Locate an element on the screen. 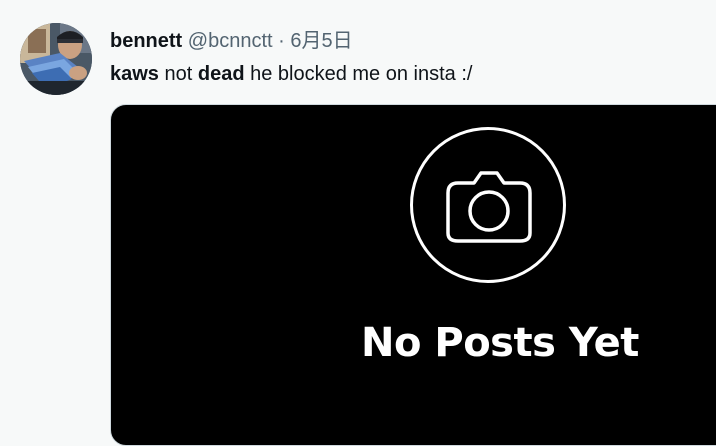 The width and height of the screenshot is (716, 446). tweet-text: kaws not dead he blocked me on insta :/ is located at coordinates (291, 74).